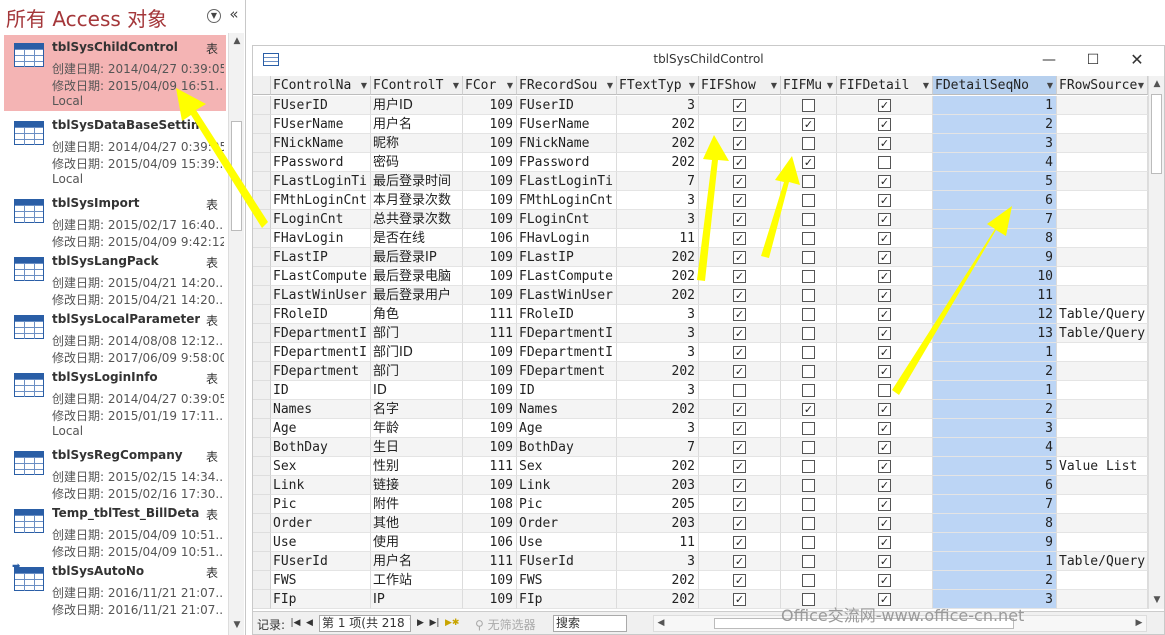 This screenshot has width=1165, height=635. Describe the element at coordinates (505, 624) in the screenshot. I see `no-filter-button: ⚲ 无筛选器` at that location.